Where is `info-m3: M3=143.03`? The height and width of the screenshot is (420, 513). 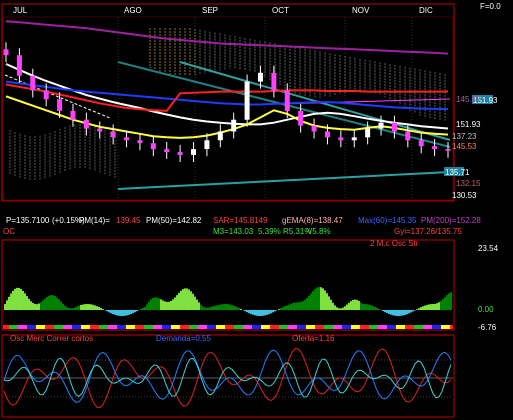 info-m3: M3=143.03 is located at coordinates (233, 231).